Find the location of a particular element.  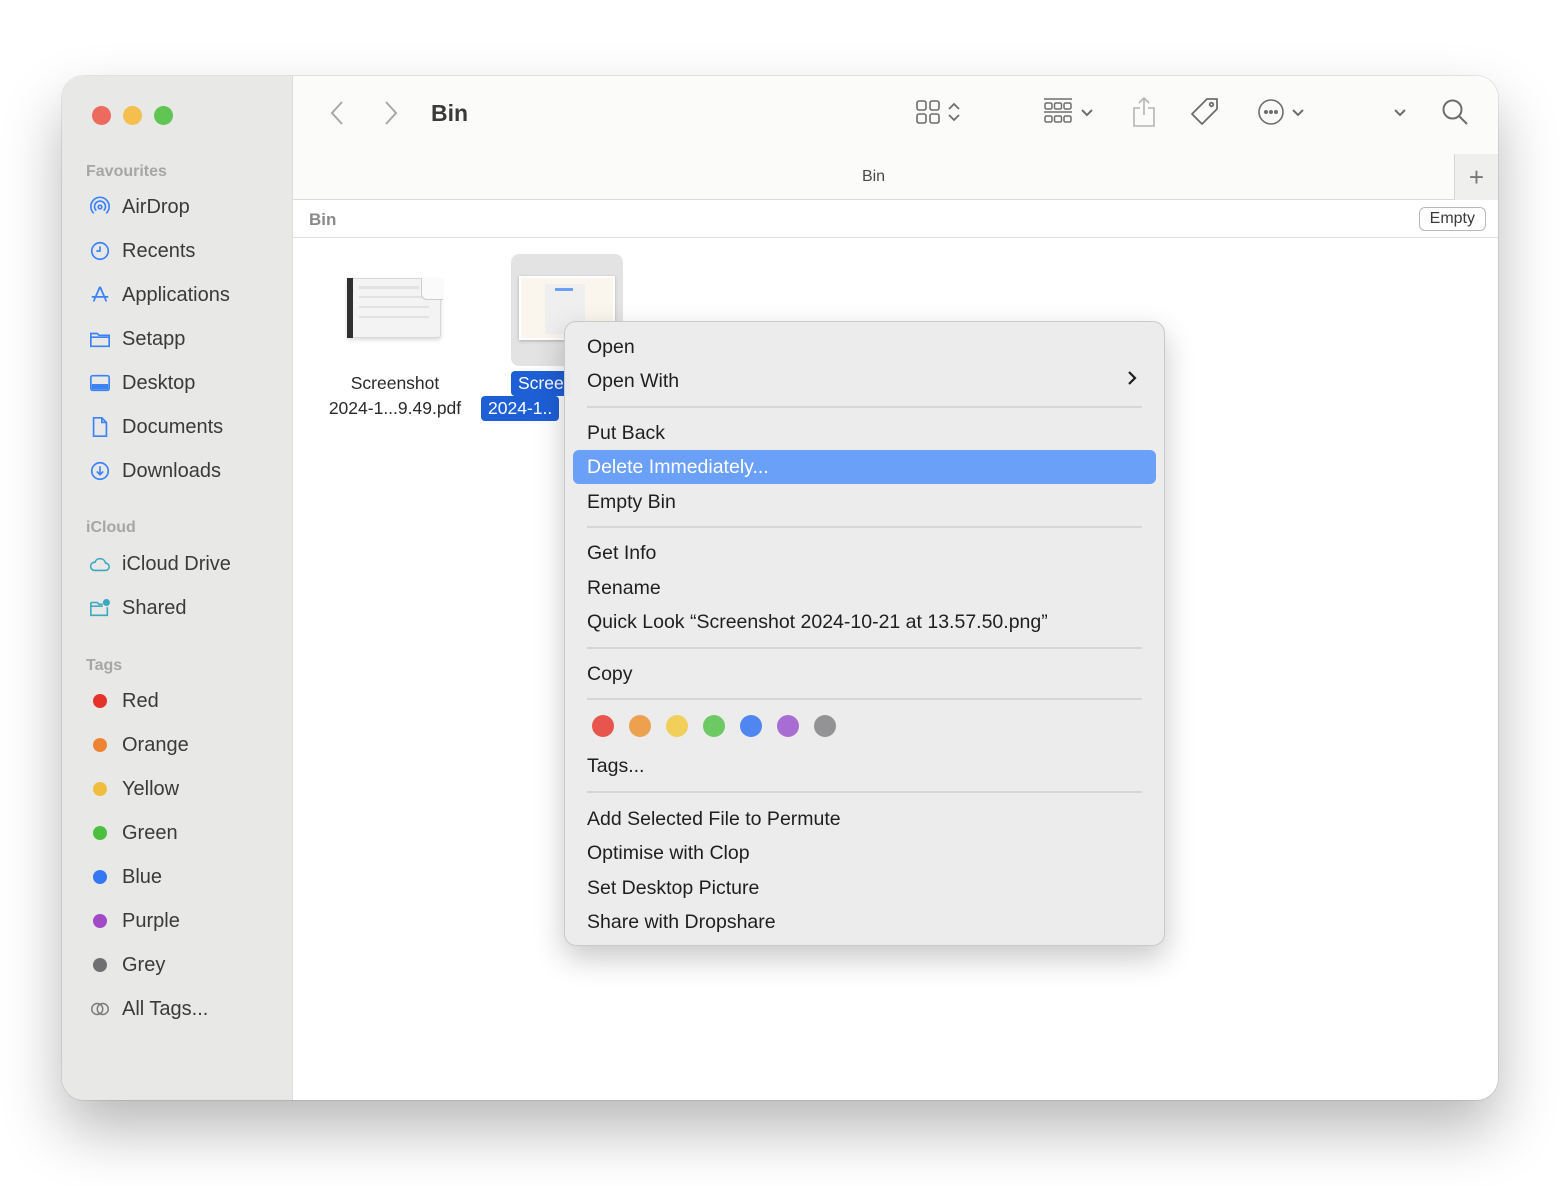

share-icon is located at coordinates (1144, 114).